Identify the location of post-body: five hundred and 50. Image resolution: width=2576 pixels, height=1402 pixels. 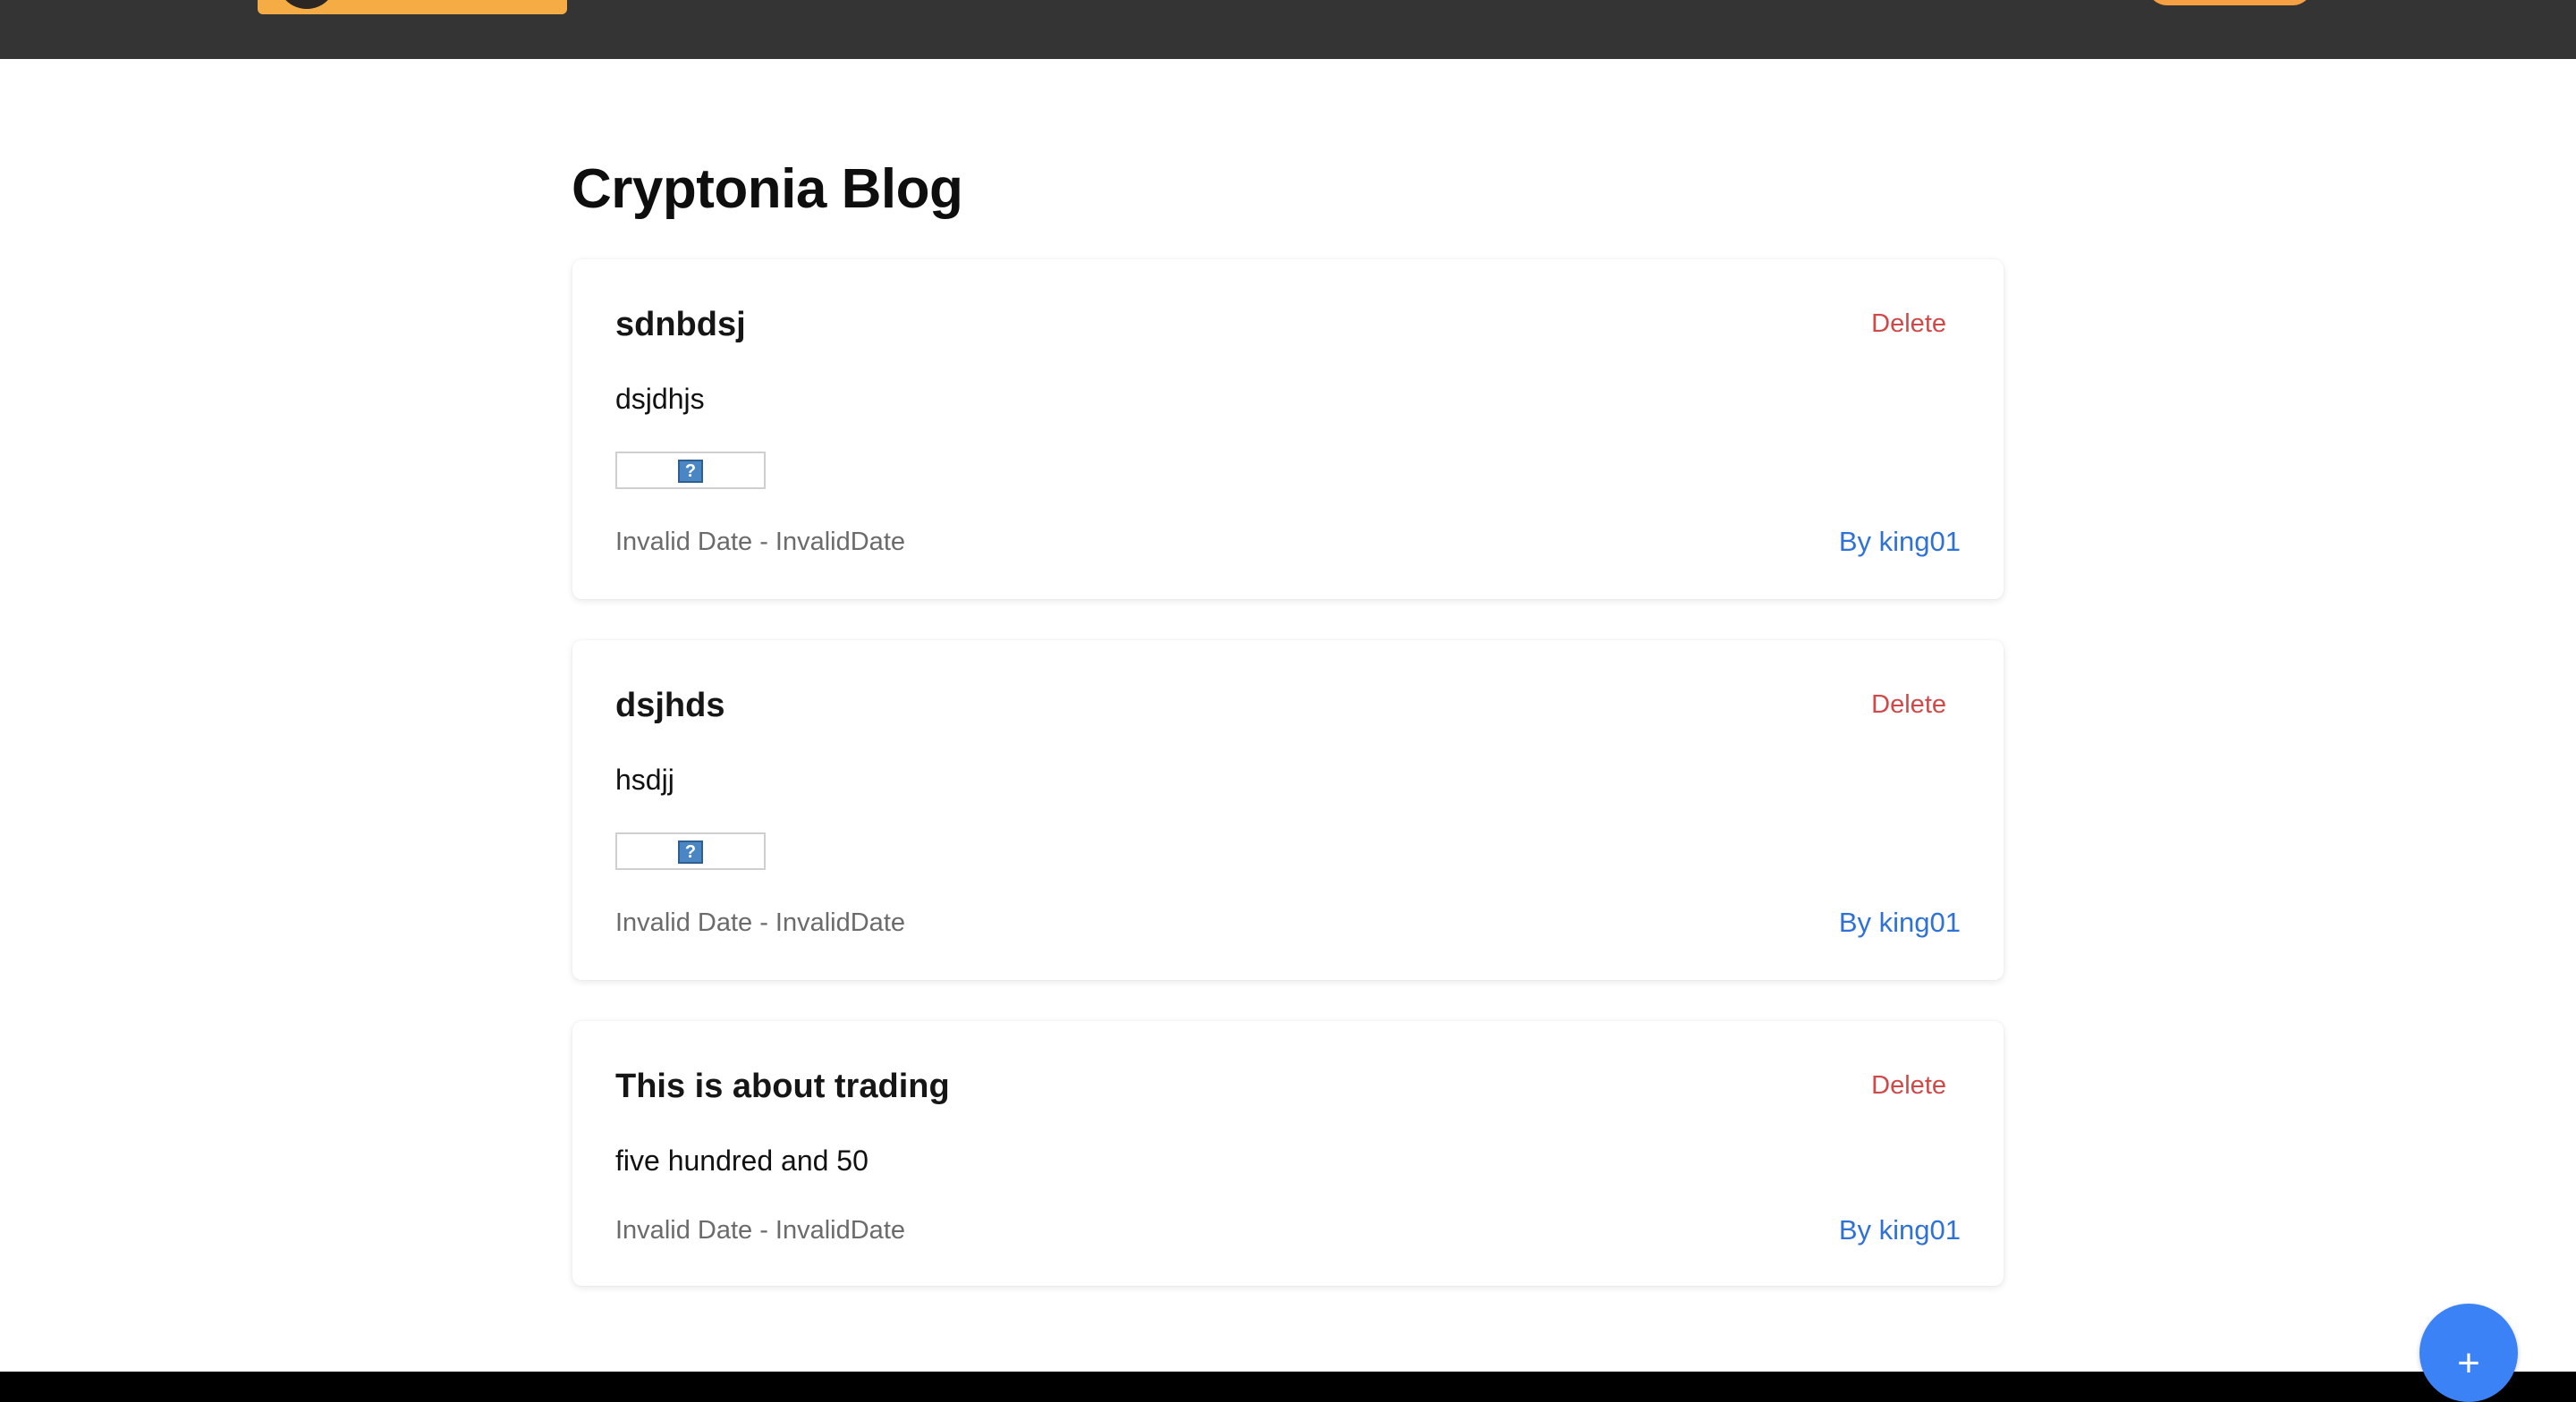
(742, 1160).